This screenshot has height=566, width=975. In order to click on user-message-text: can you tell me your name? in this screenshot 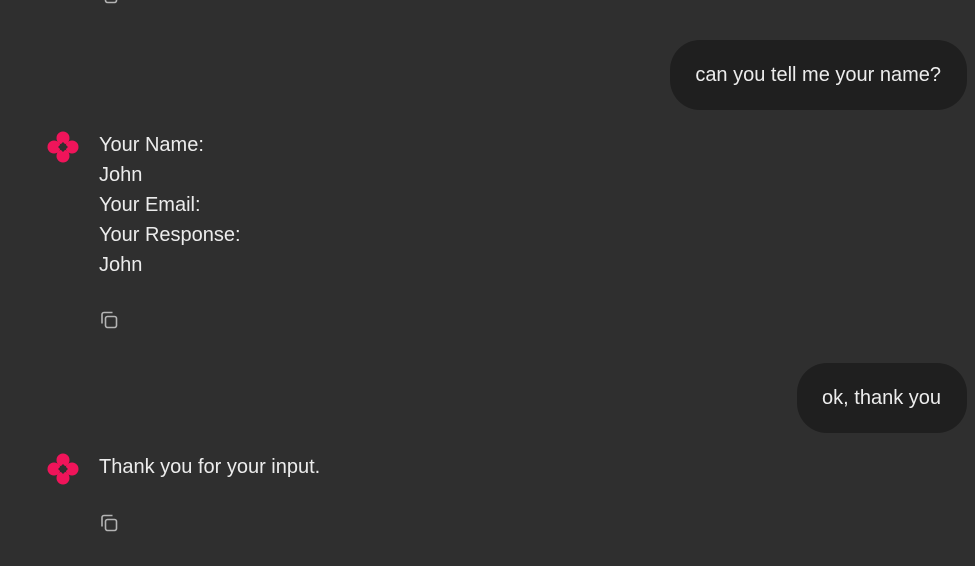, I will do `click(818, 74)`.